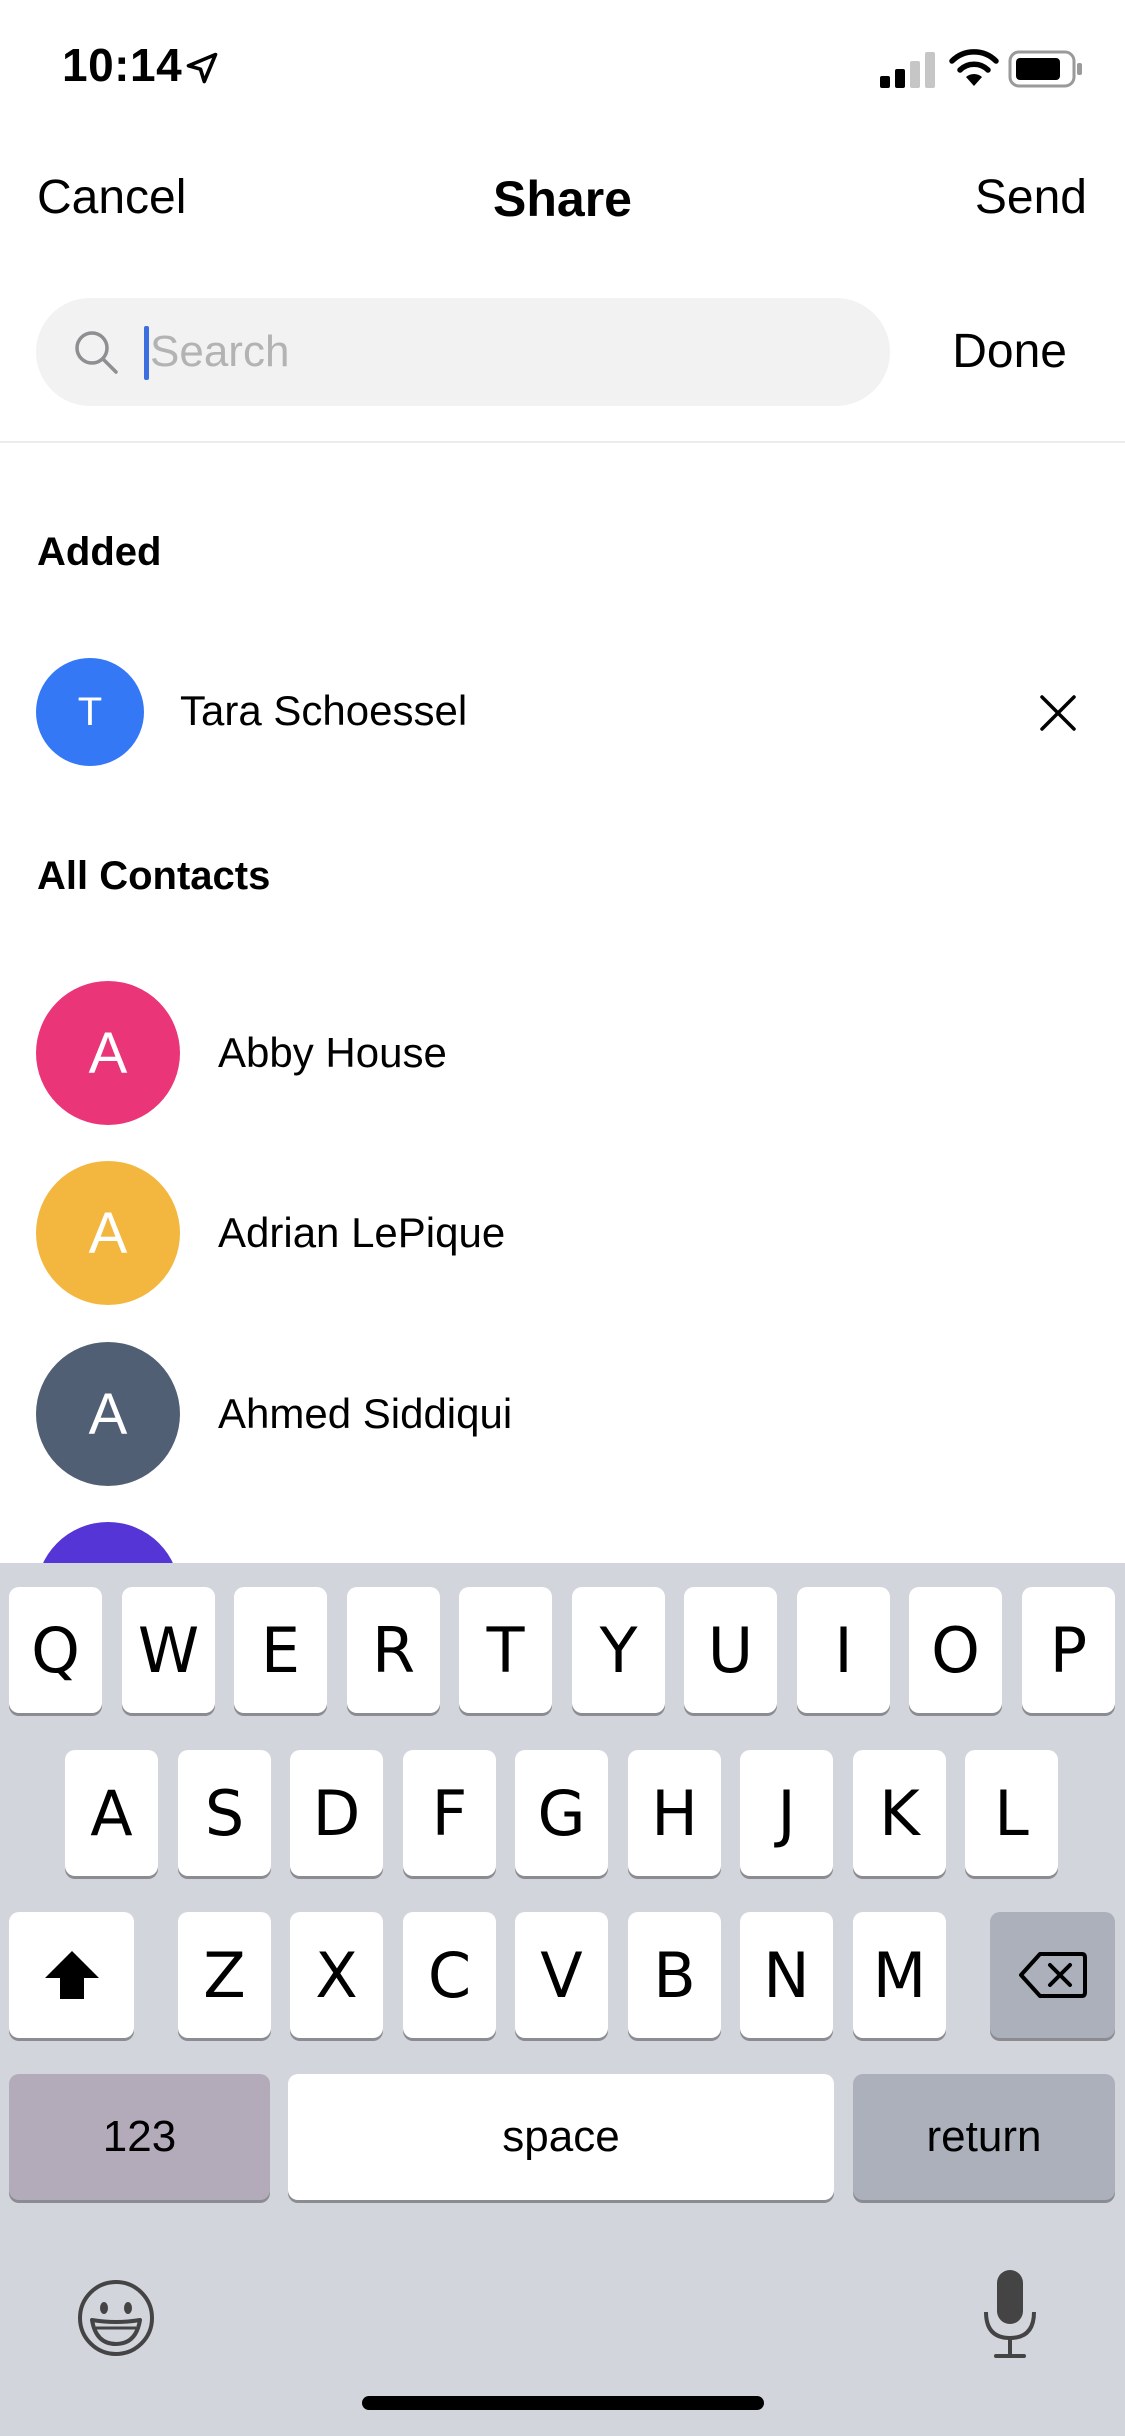  What do you see at coordinates (899, 1975) in the screenshot?
I see `key-m: M` at bounding box center [899, 1975].